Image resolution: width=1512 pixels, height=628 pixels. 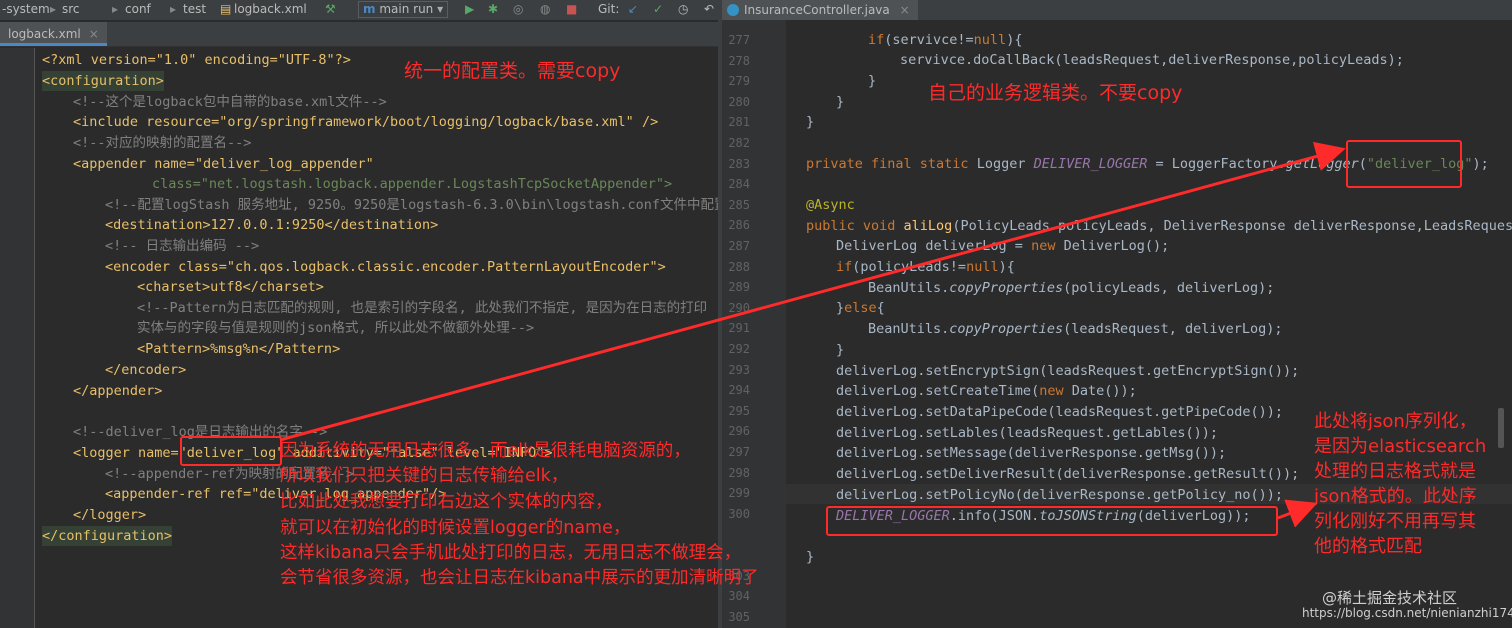 I want to click on xml-decl: <?xml version="1.0" encoding="UTF-8"?>, so click(x=196, y=60).